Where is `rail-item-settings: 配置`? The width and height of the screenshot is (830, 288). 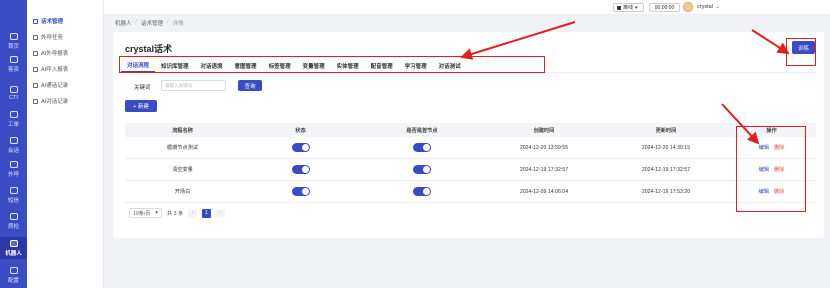 rail-item-settings: 配置 is located at coordinates (13, 275).